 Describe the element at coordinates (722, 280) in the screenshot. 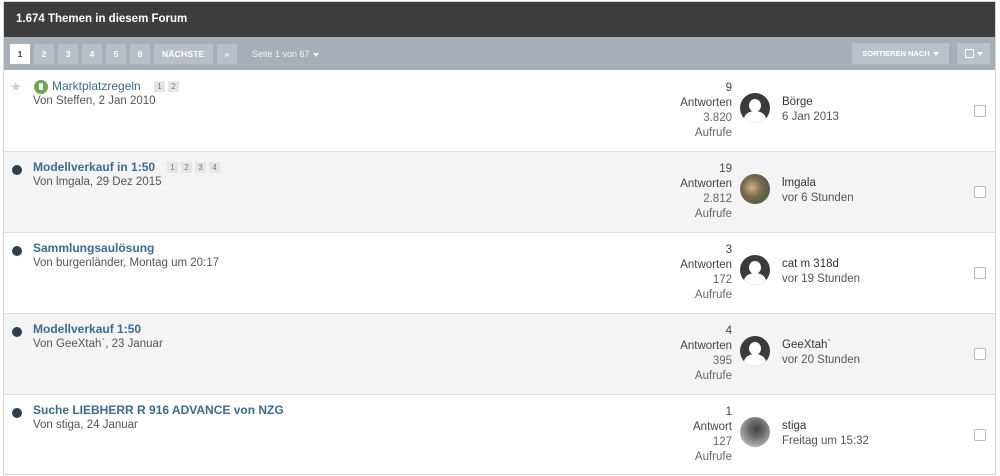

I see `view-count: 172` at that location.